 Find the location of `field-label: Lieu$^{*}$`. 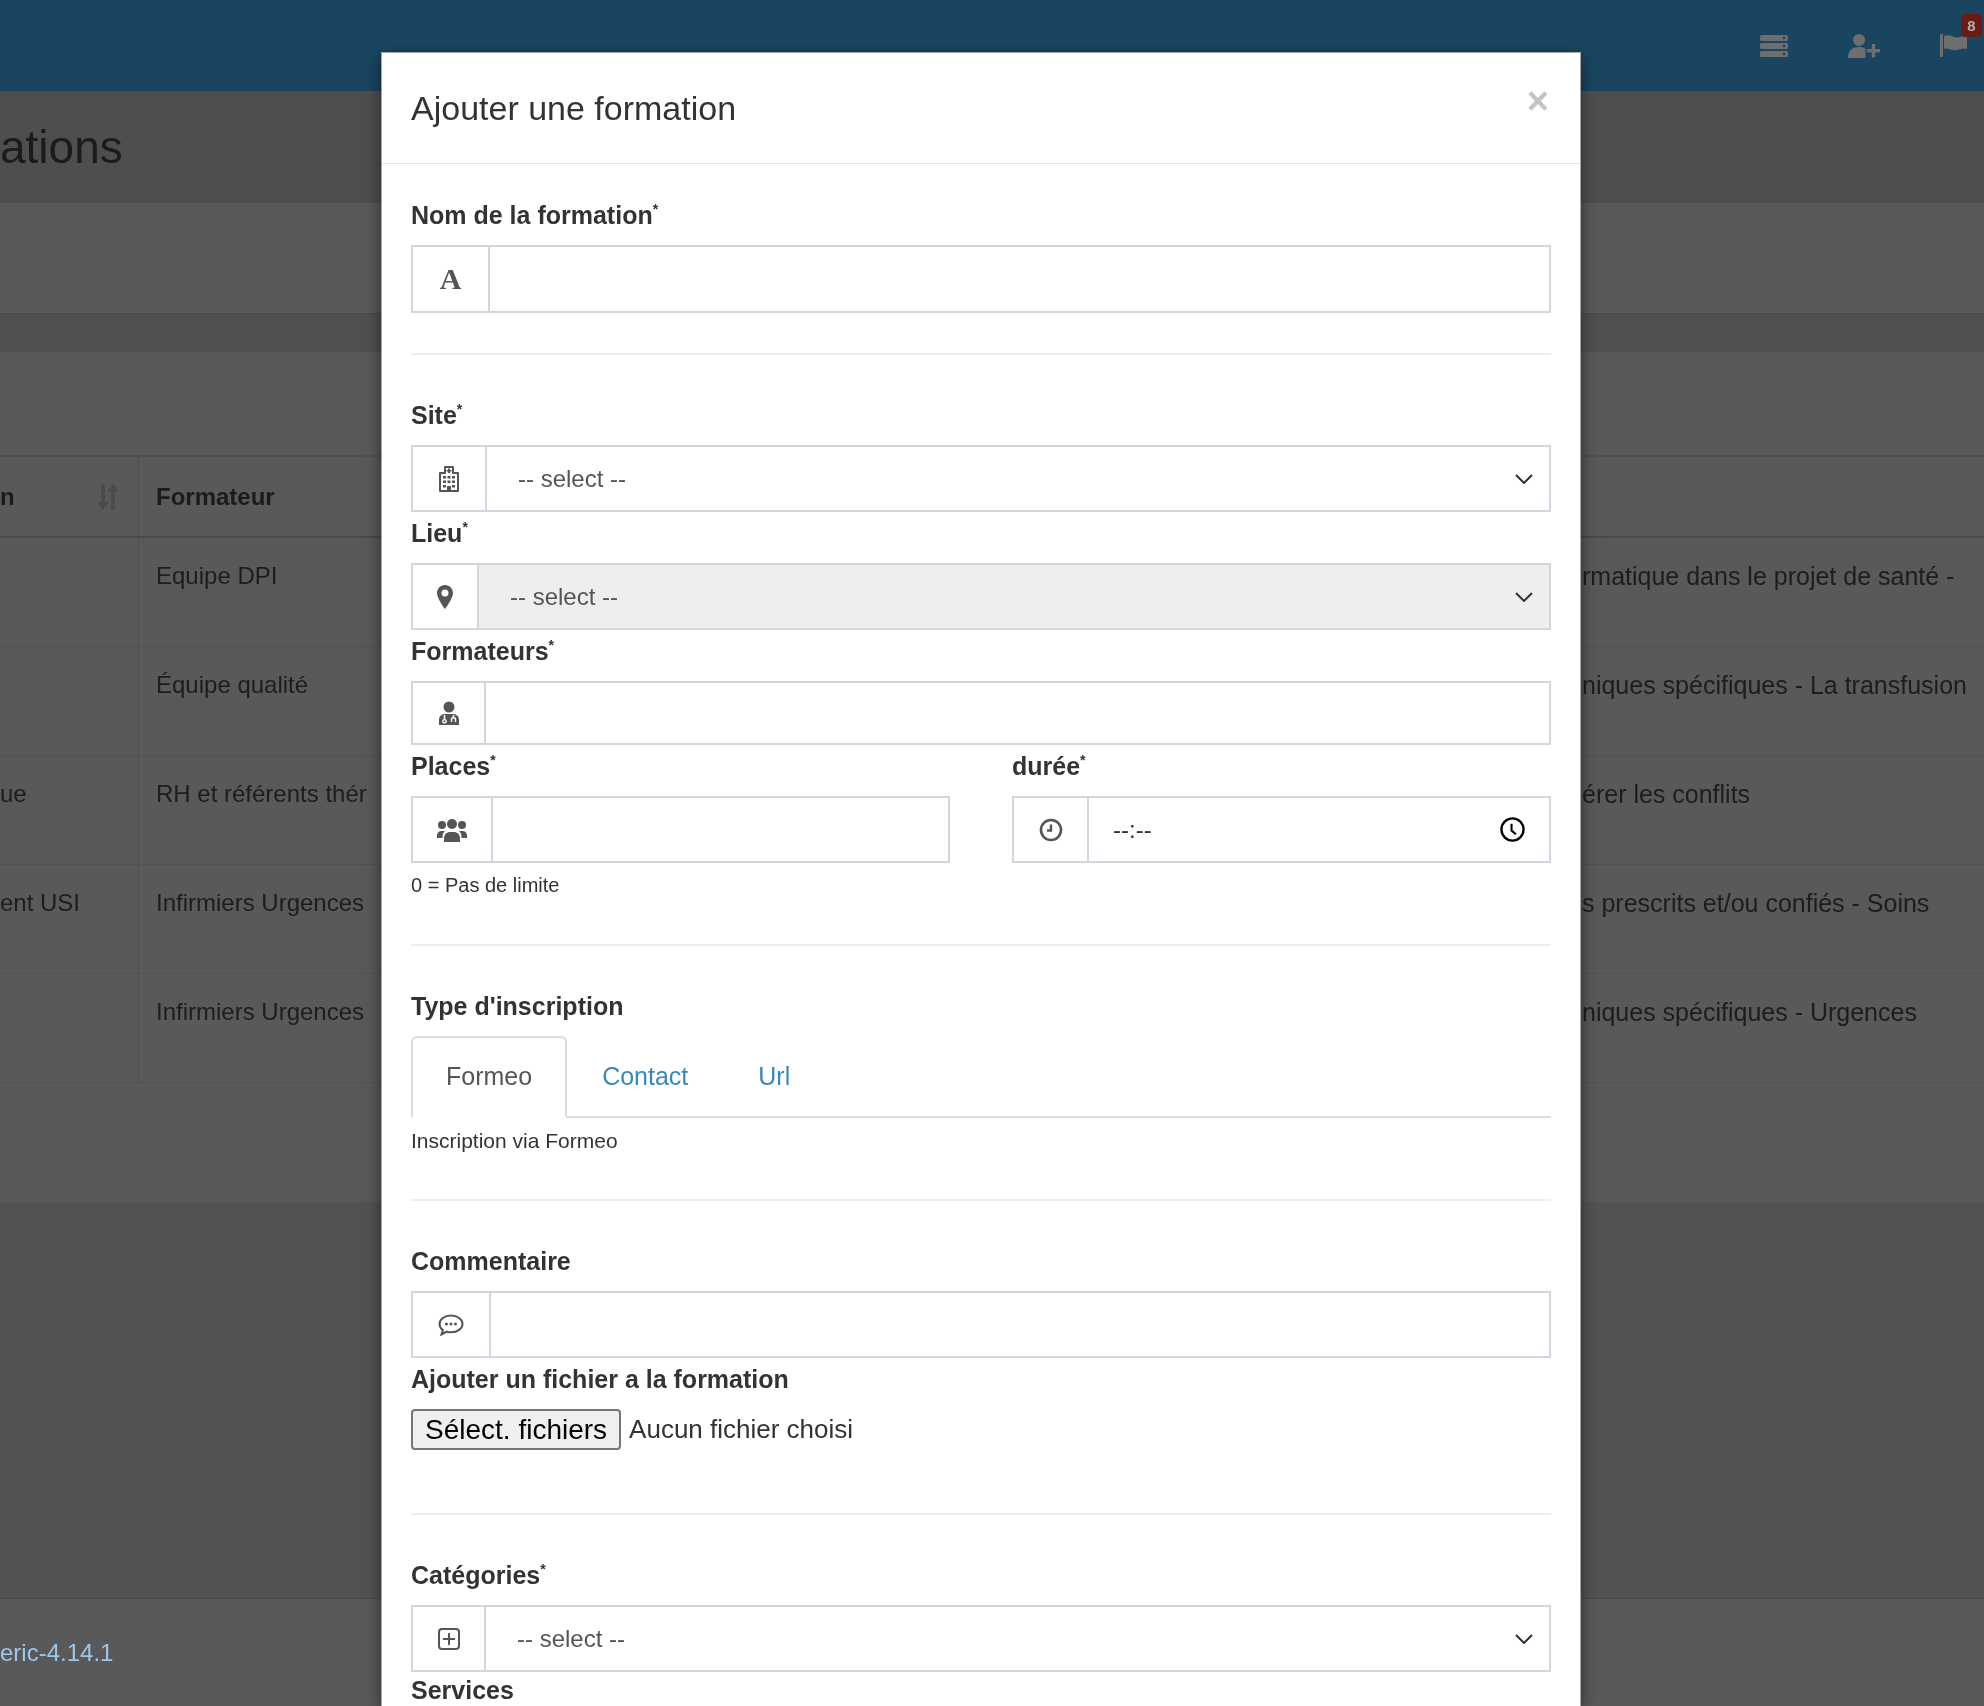

field-label: Lieu$^{*}$ is located at coordinates (440, 533).